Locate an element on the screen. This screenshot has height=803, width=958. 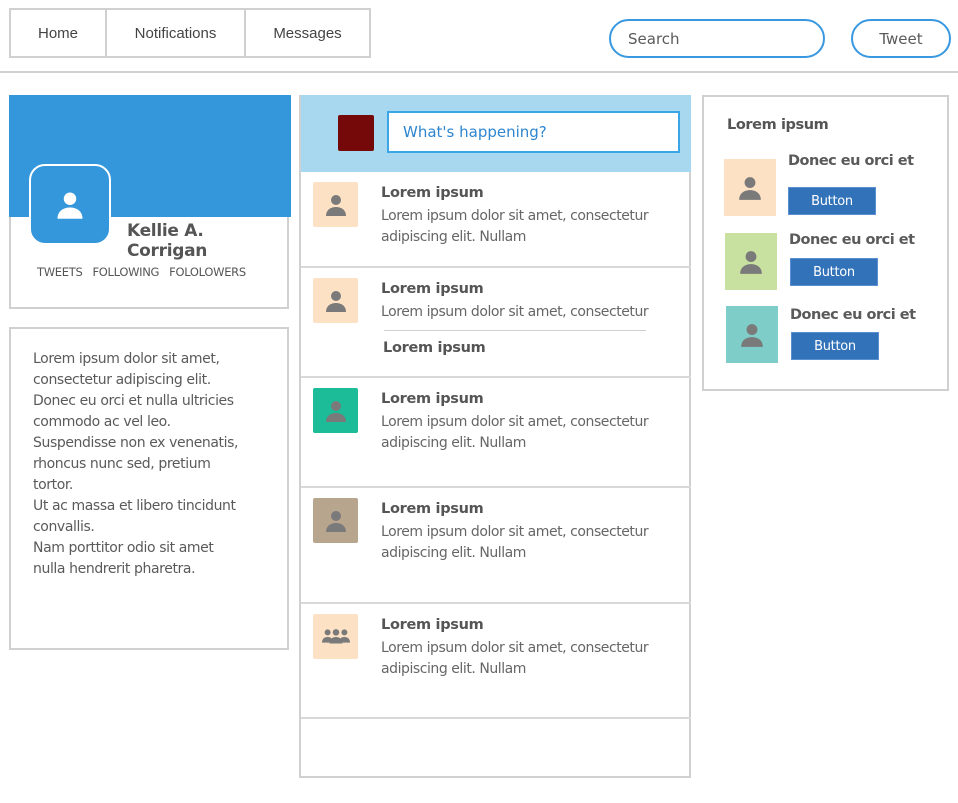
bio-line: consectetur adipiscing elit. is located at coordinates (122, 380).